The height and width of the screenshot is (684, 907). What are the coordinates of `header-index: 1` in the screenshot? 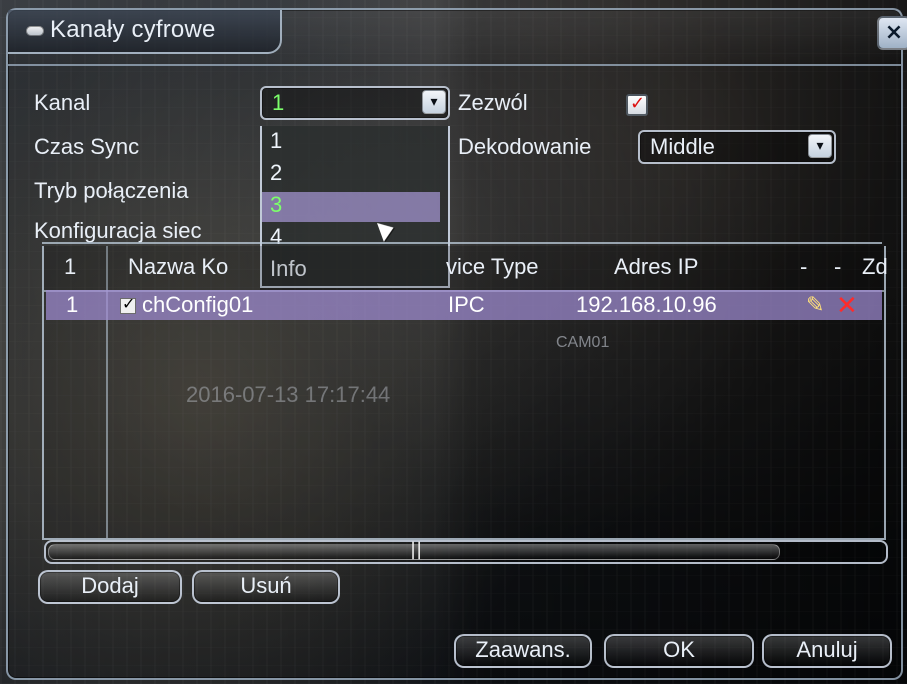 It's located at (70, 266).